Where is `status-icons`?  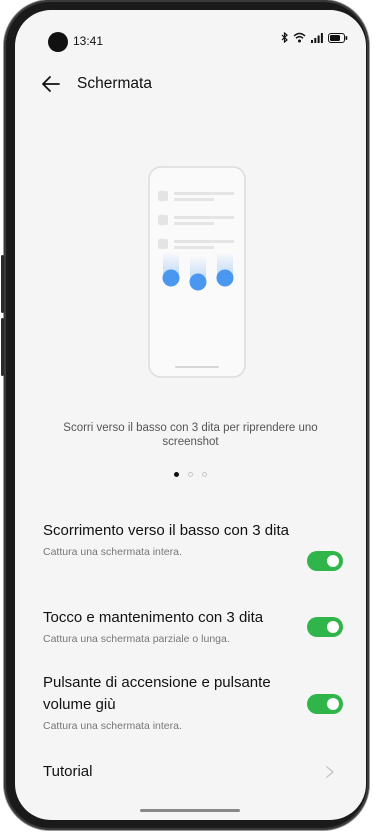 status-icons is located at coordinates (314, 37).